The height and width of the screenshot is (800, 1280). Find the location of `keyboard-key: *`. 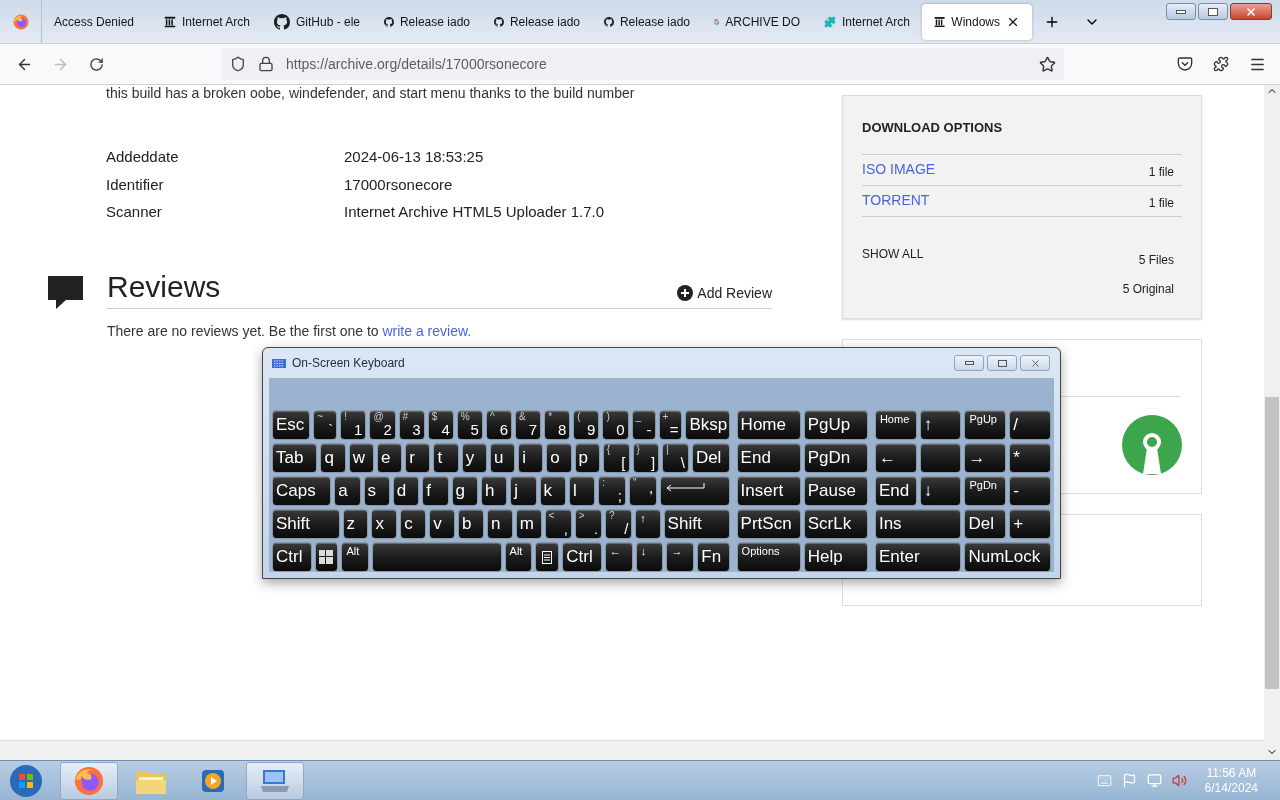

keyboard-key: * is located at coordinates (1030, 458).